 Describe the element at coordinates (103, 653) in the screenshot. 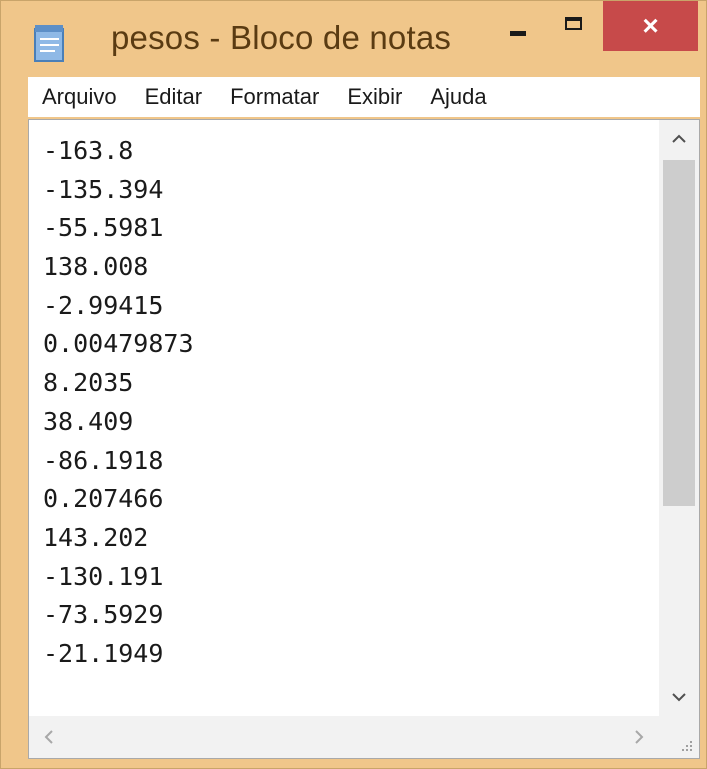

I see `text-line: -21.1949` at that location.